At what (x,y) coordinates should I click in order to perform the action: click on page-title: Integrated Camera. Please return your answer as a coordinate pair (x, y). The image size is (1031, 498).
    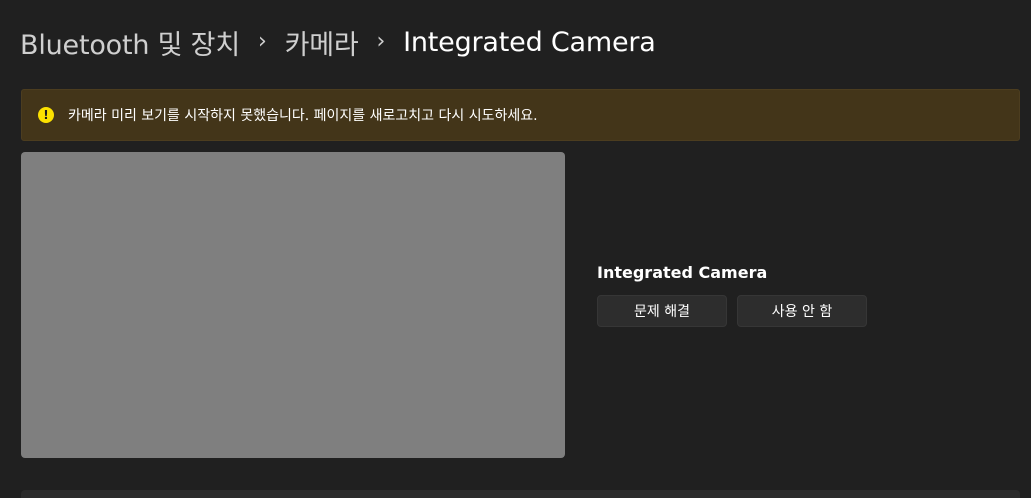
    Looking at the image, I should click on (529, 42).